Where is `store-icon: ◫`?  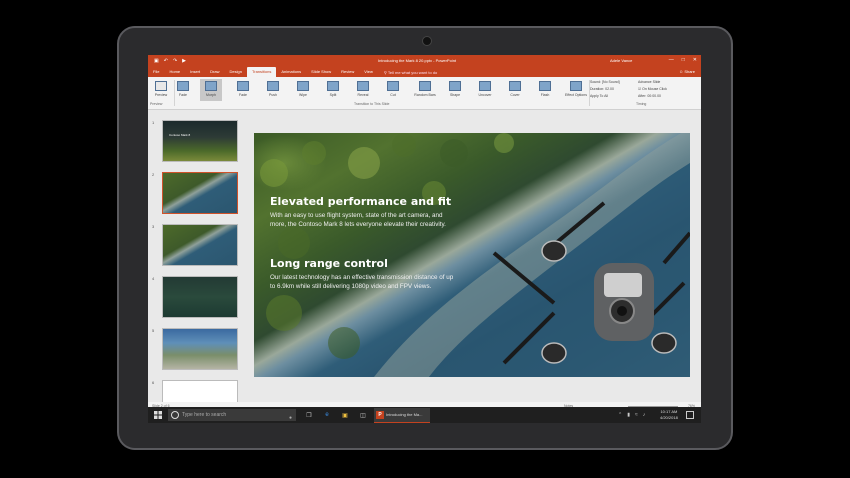
store-icon: ◫ is located at coordinates (363, 415).